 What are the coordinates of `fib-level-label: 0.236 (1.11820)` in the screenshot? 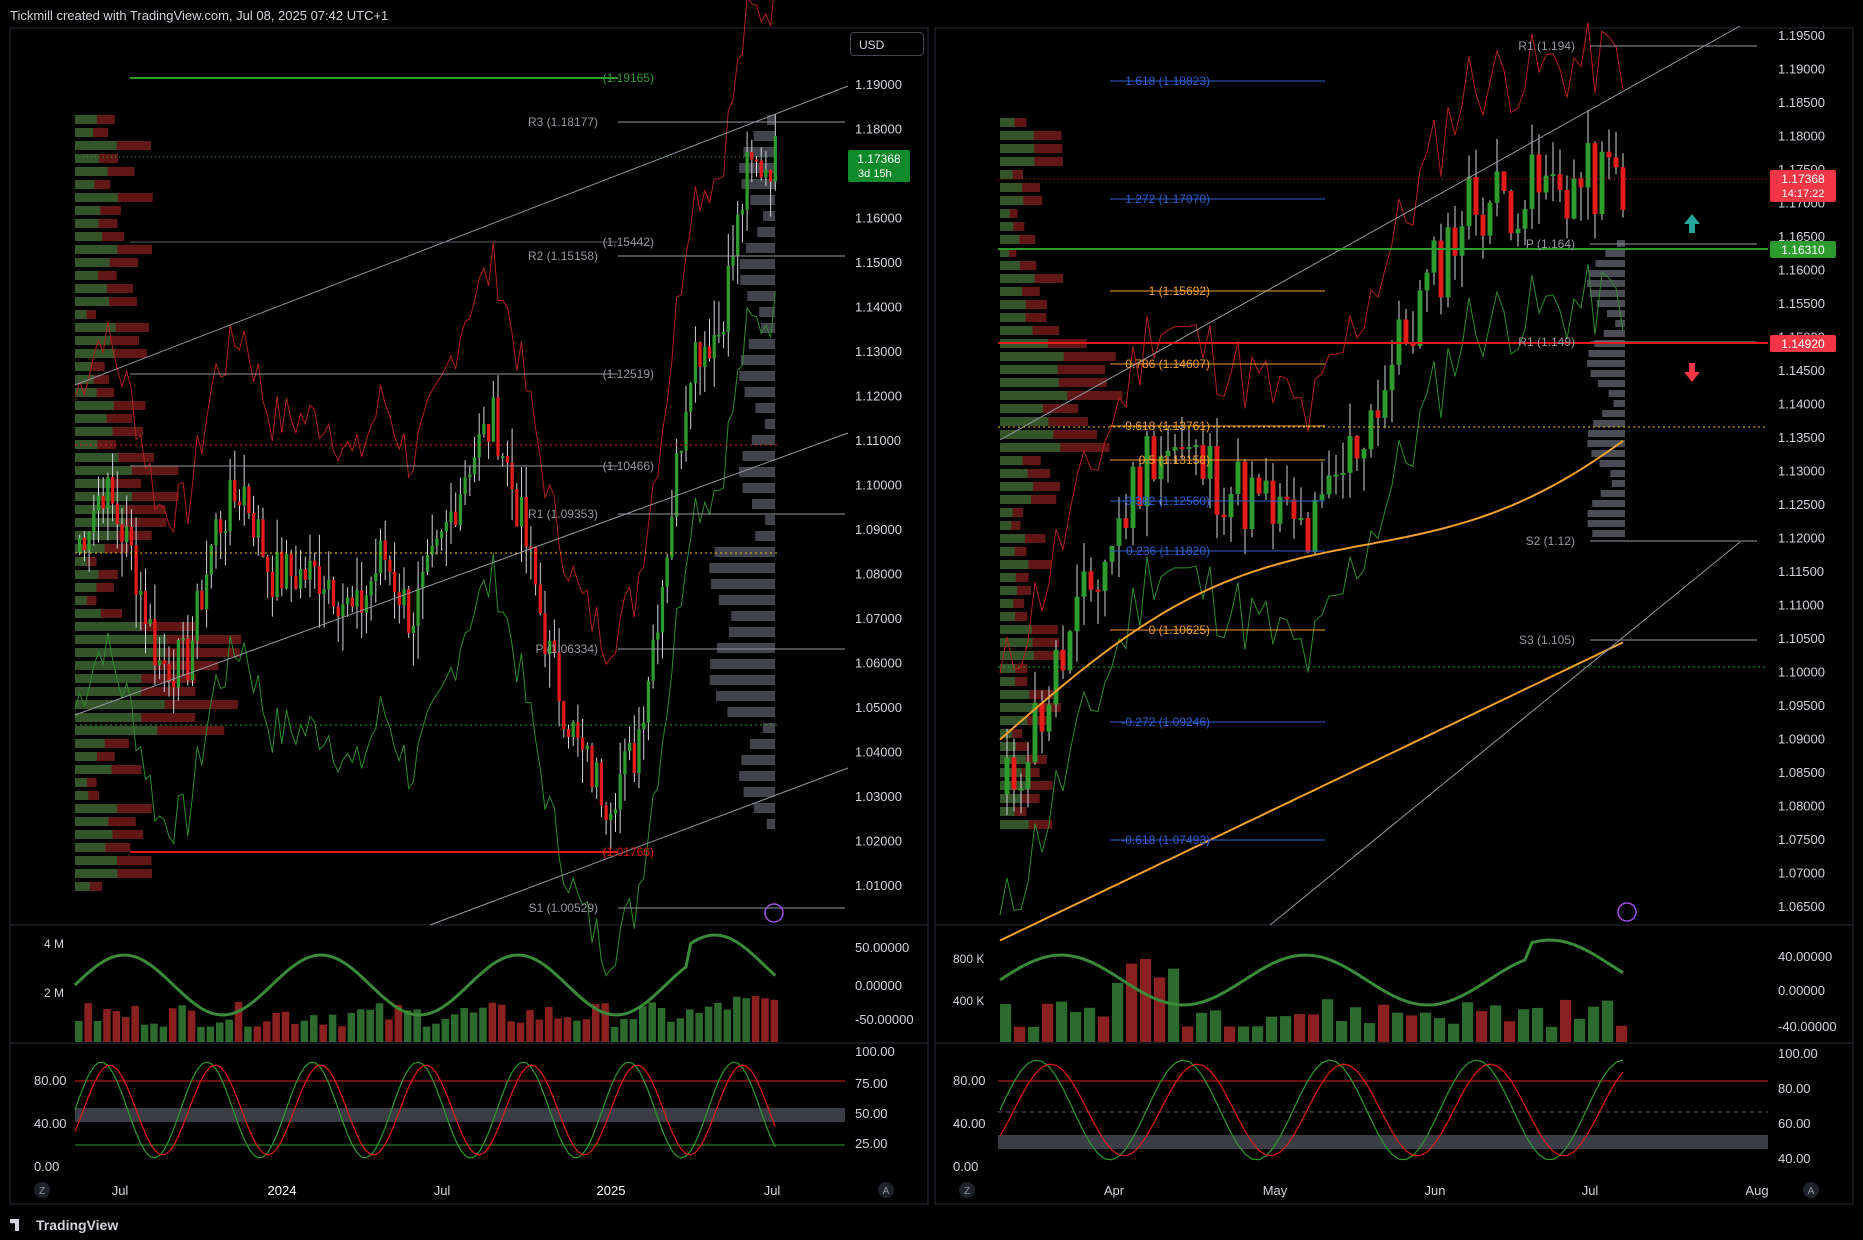 It's located at (1168, 551).